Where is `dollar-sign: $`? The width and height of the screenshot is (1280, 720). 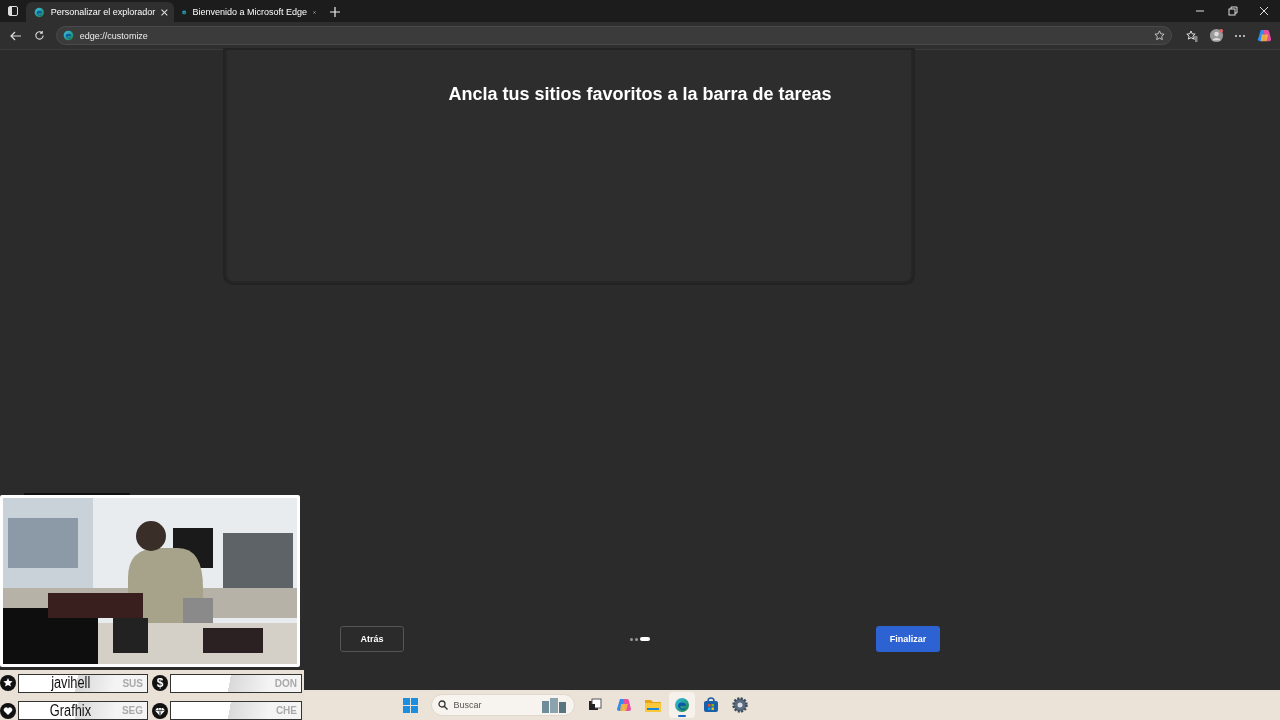 dollar-sign: $ is located at coordinates (160, 683).